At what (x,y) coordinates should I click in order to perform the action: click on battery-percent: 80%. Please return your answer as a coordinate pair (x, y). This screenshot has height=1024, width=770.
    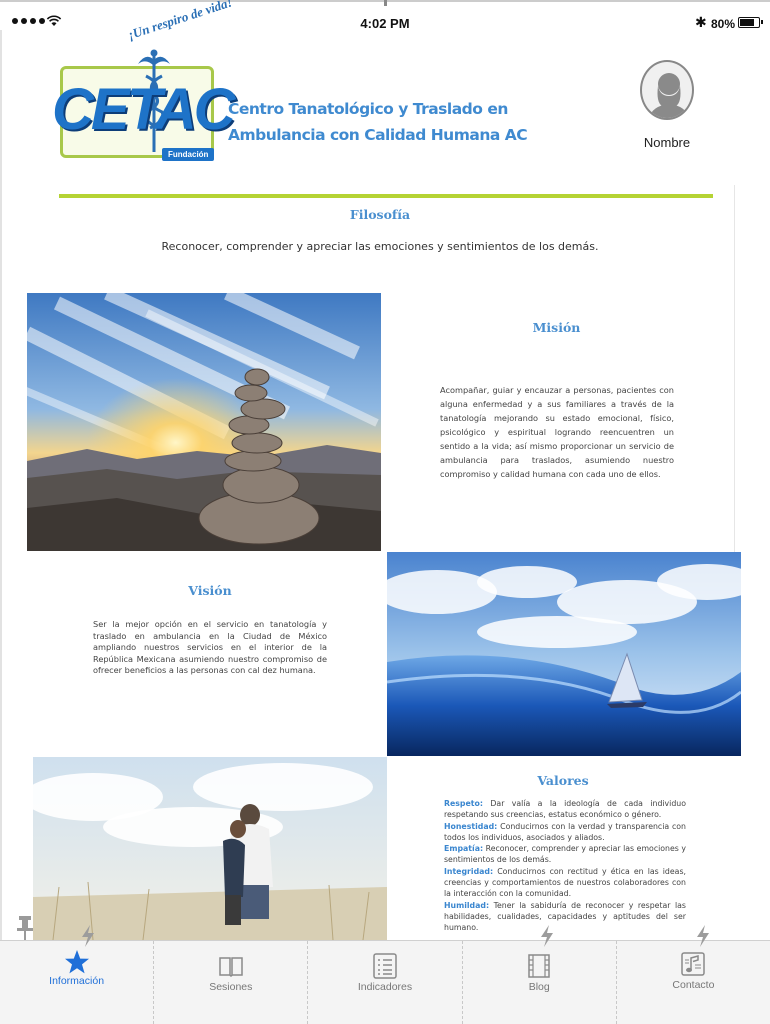
    Looking at the image, I should click on (723, 24).